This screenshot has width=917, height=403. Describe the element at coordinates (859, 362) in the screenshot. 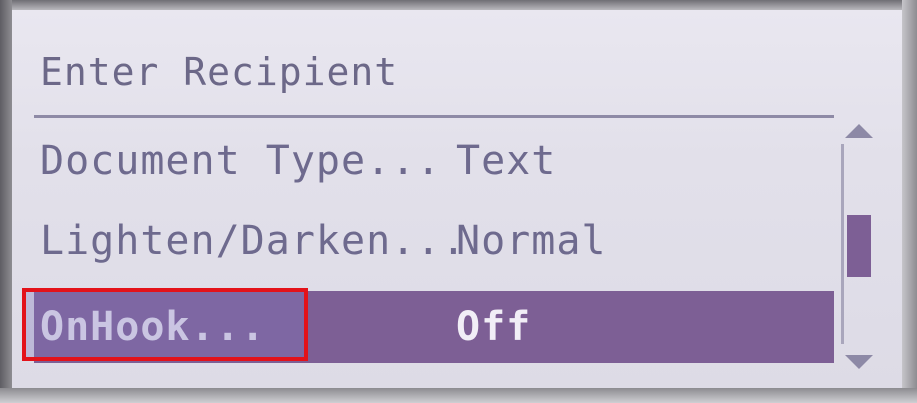

I see `triangle-down-icon` at that location.